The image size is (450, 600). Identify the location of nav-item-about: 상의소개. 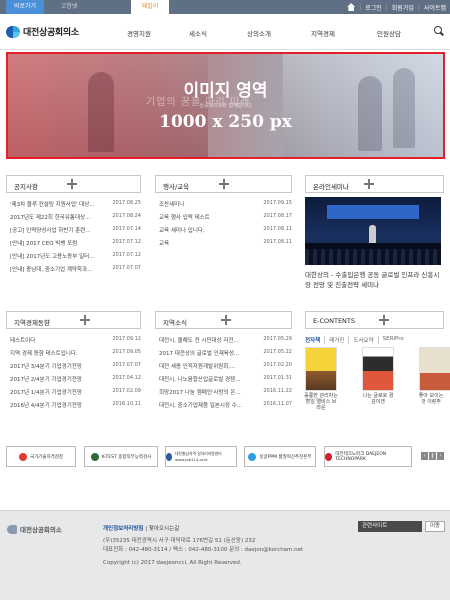
(259, 33).